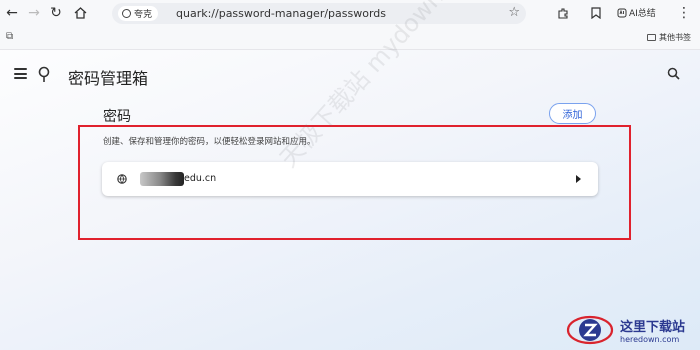 The image size is (700, 350). Describe the element at coordinates (143, 15) in the screenshot. I see `site-chip-label: 夸克` at that location.